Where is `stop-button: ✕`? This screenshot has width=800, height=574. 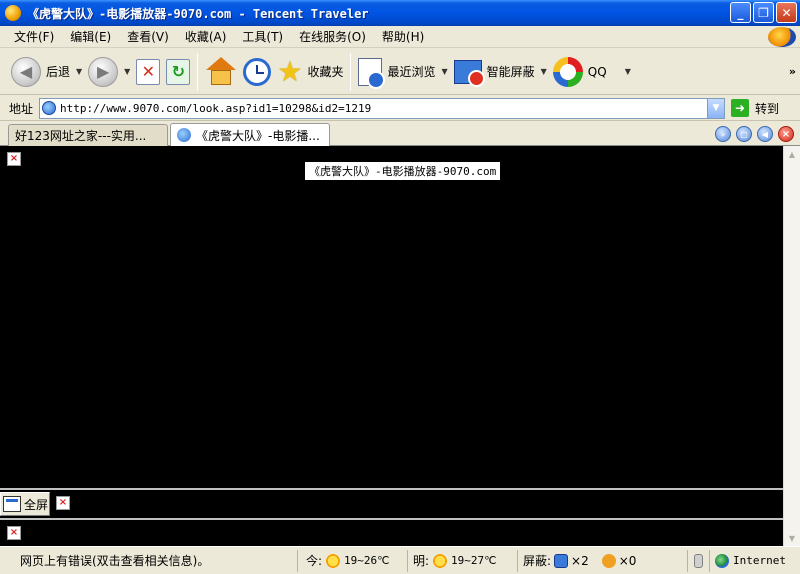 stop-button: ✕ is located at coordinates (148, 72).